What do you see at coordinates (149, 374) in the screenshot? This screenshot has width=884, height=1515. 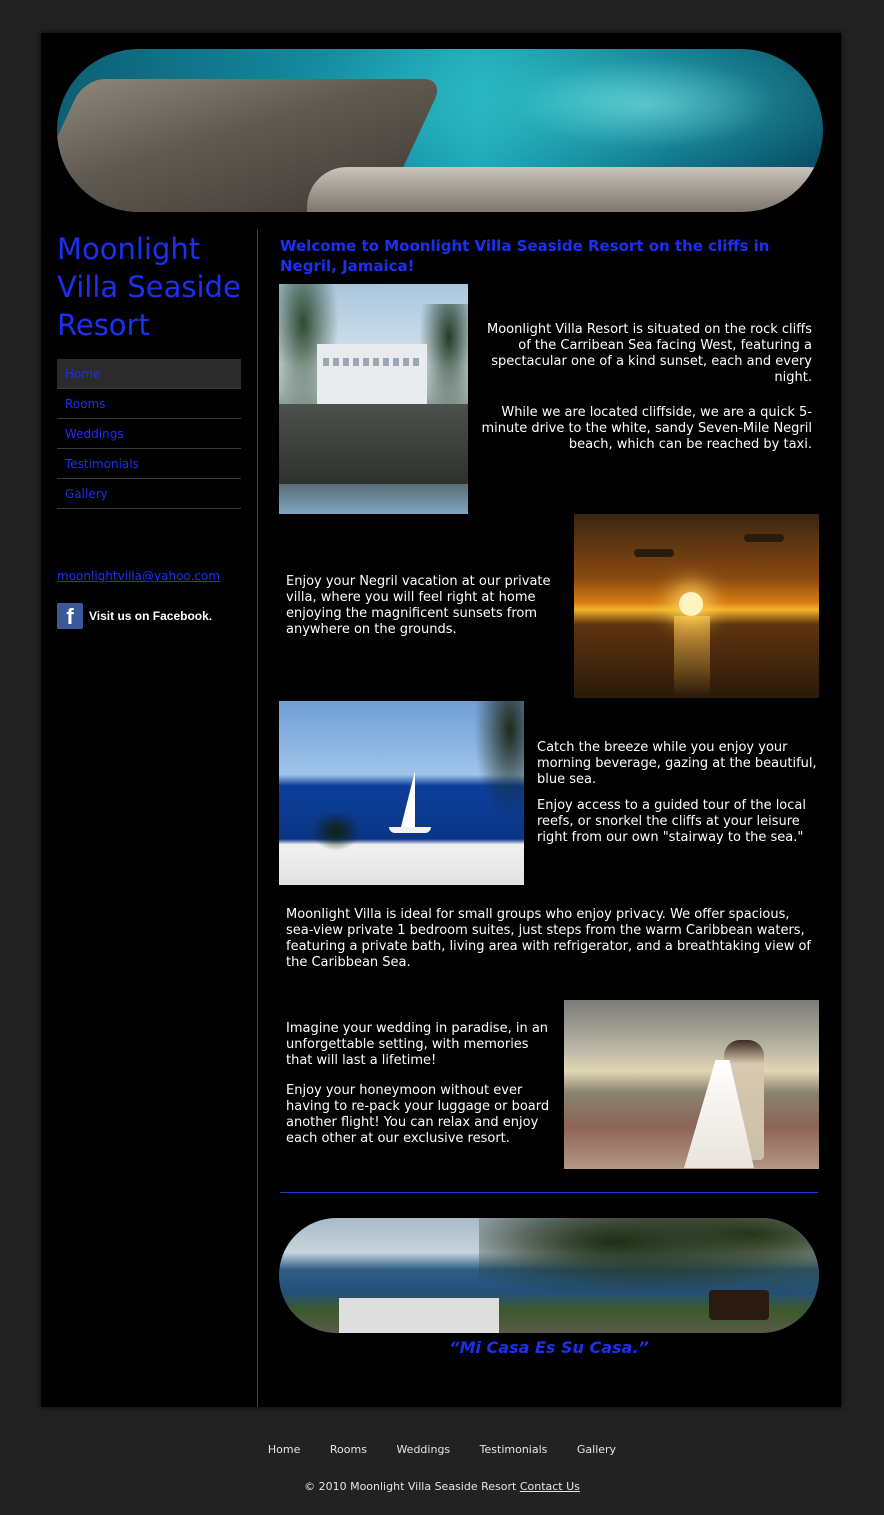 I see `nav-item-home: Home` at bounding box center [149, 374].